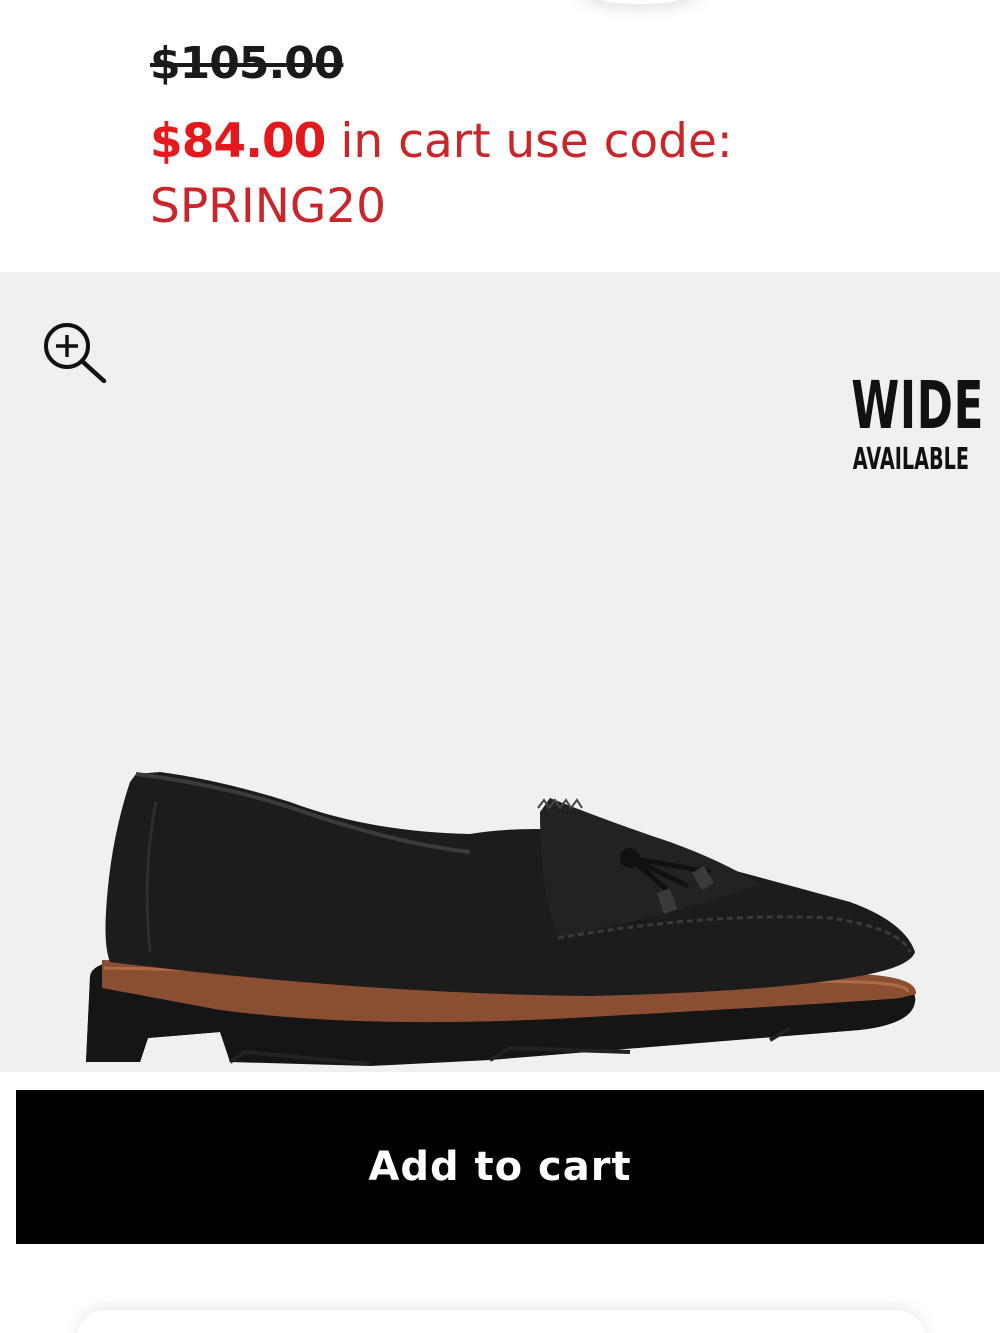 Image resolution: width=1000 pixels, height=1333 pixels. I want to click on bottom-card-edge, so click(501, 1321).